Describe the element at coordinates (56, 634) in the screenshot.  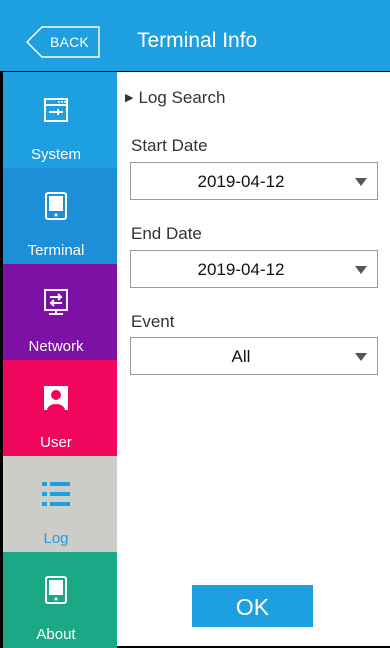
I see `sidebar-item-label: About` at that location.